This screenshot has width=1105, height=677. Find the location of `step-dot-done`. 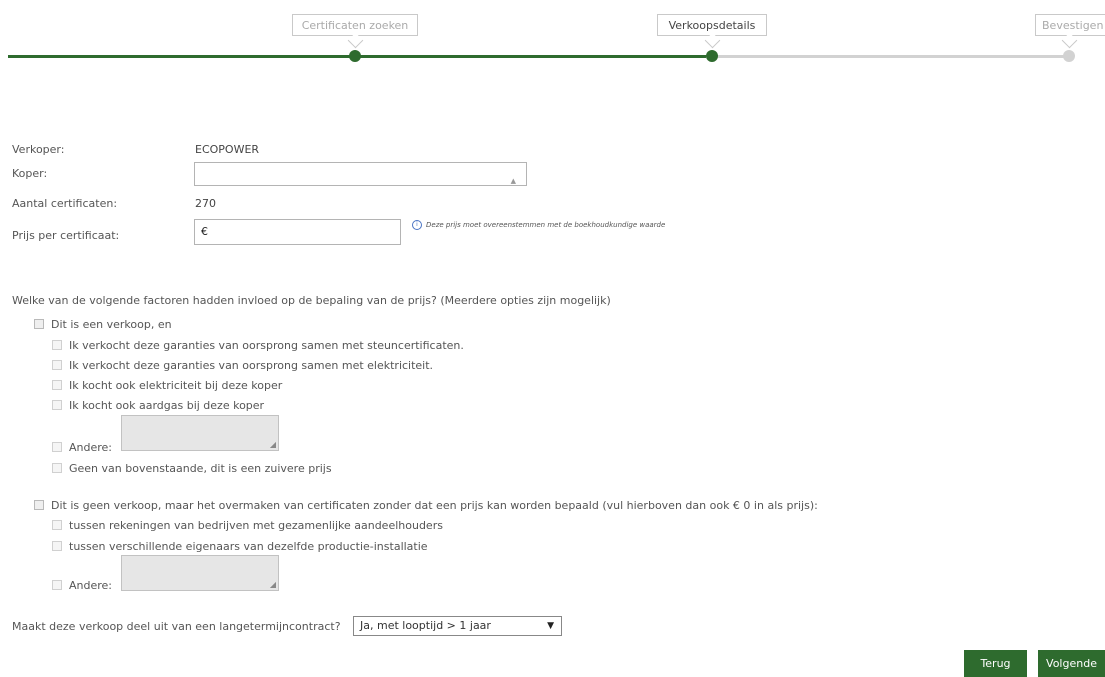

step-dot-done is located at coordinates (355, 56).